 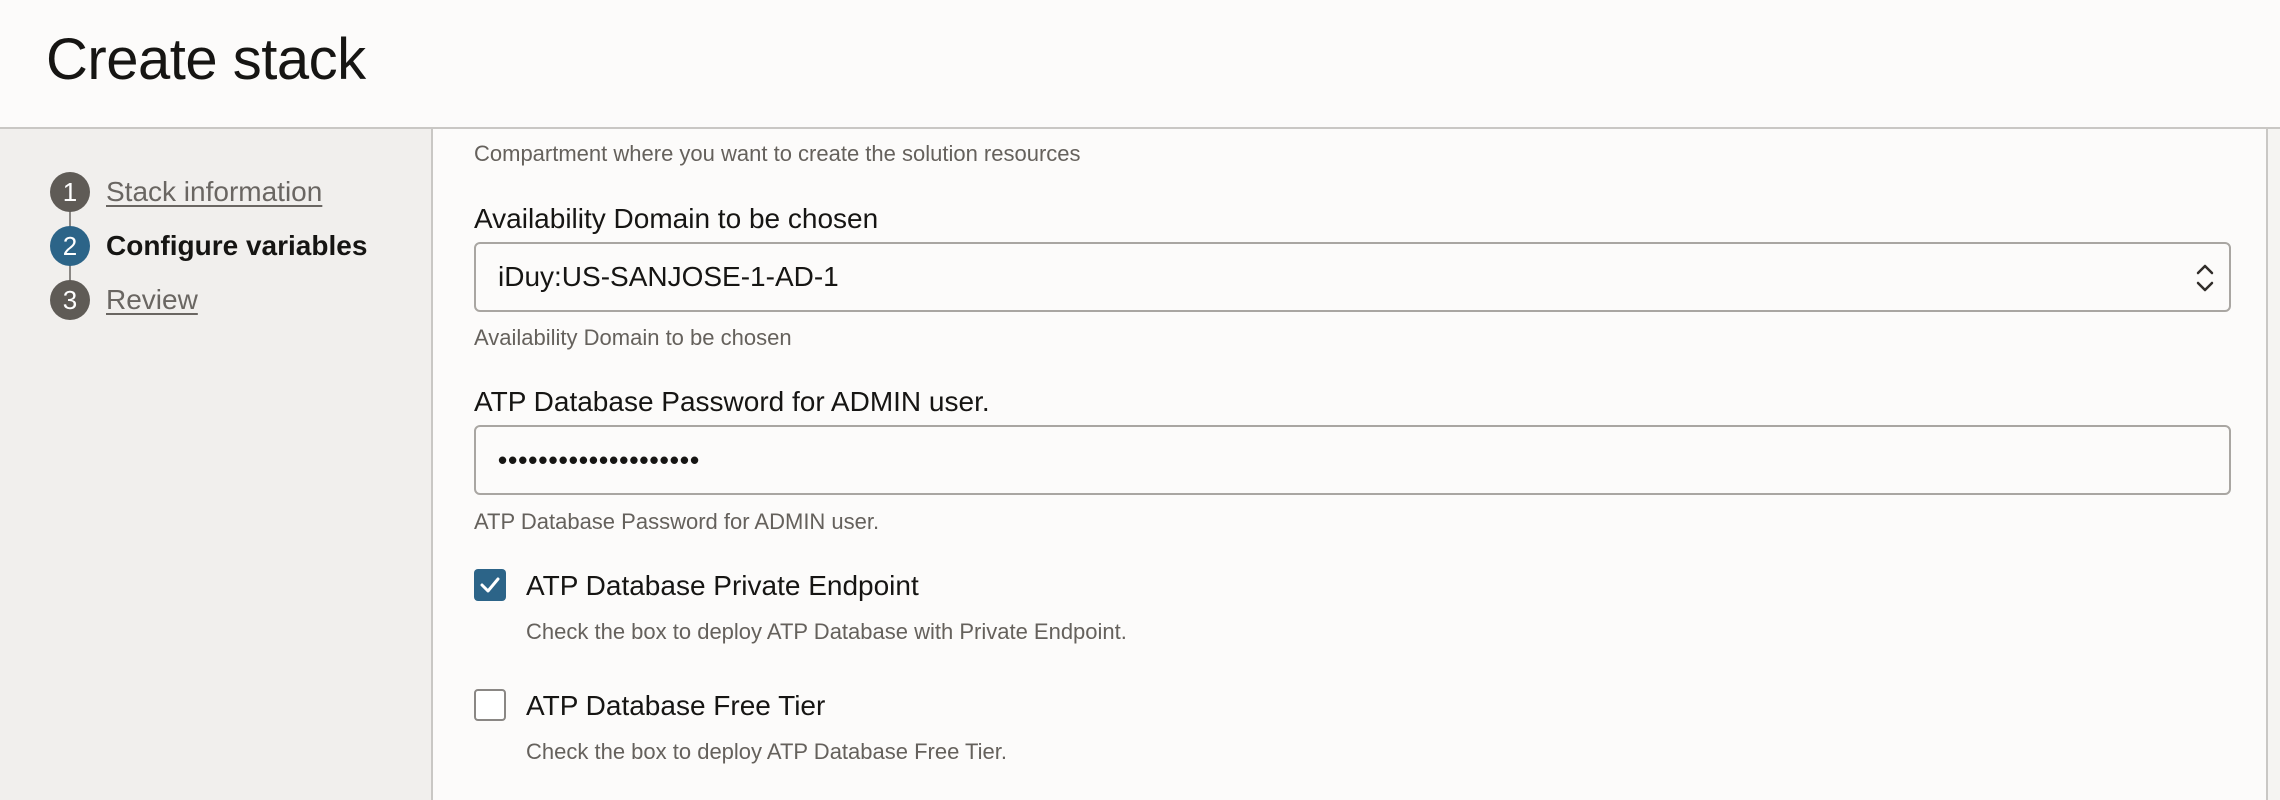 What do you see at coordinates (206, 59) in the screenshot?
I see `page-title: Create stack` at bounding box center [206, 59].